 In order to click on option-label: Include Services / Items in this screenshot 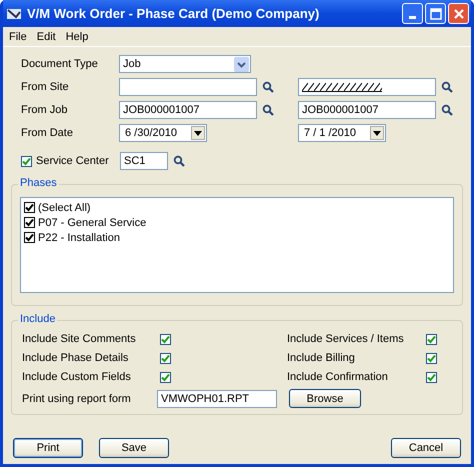, I will do `click(346, 339)`.